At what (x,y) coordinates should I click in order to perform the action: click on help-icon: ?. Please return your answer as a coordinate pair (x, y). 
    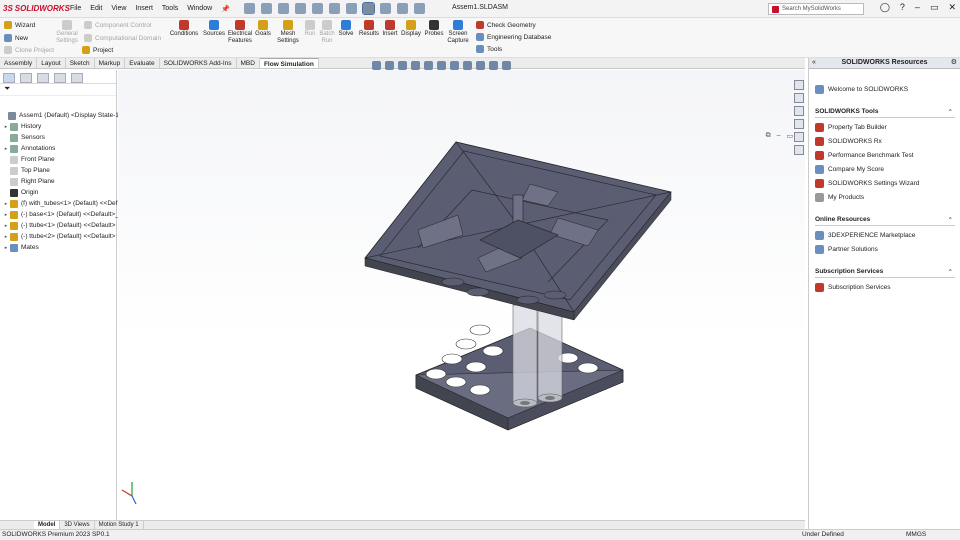
    Looking at the image, I should click on (902, 7).